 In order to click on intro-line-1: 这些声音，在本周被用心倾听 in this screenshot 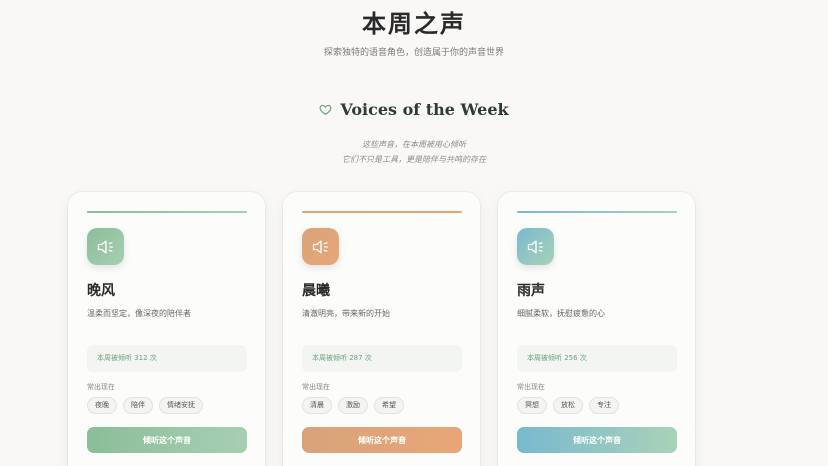, I will do `click(414, 144)`.